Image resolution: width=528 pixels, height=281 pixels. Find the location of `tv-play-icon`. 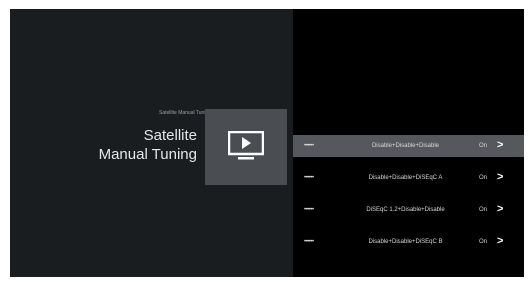

tv-play-icon is located at coordinates (246, 145).